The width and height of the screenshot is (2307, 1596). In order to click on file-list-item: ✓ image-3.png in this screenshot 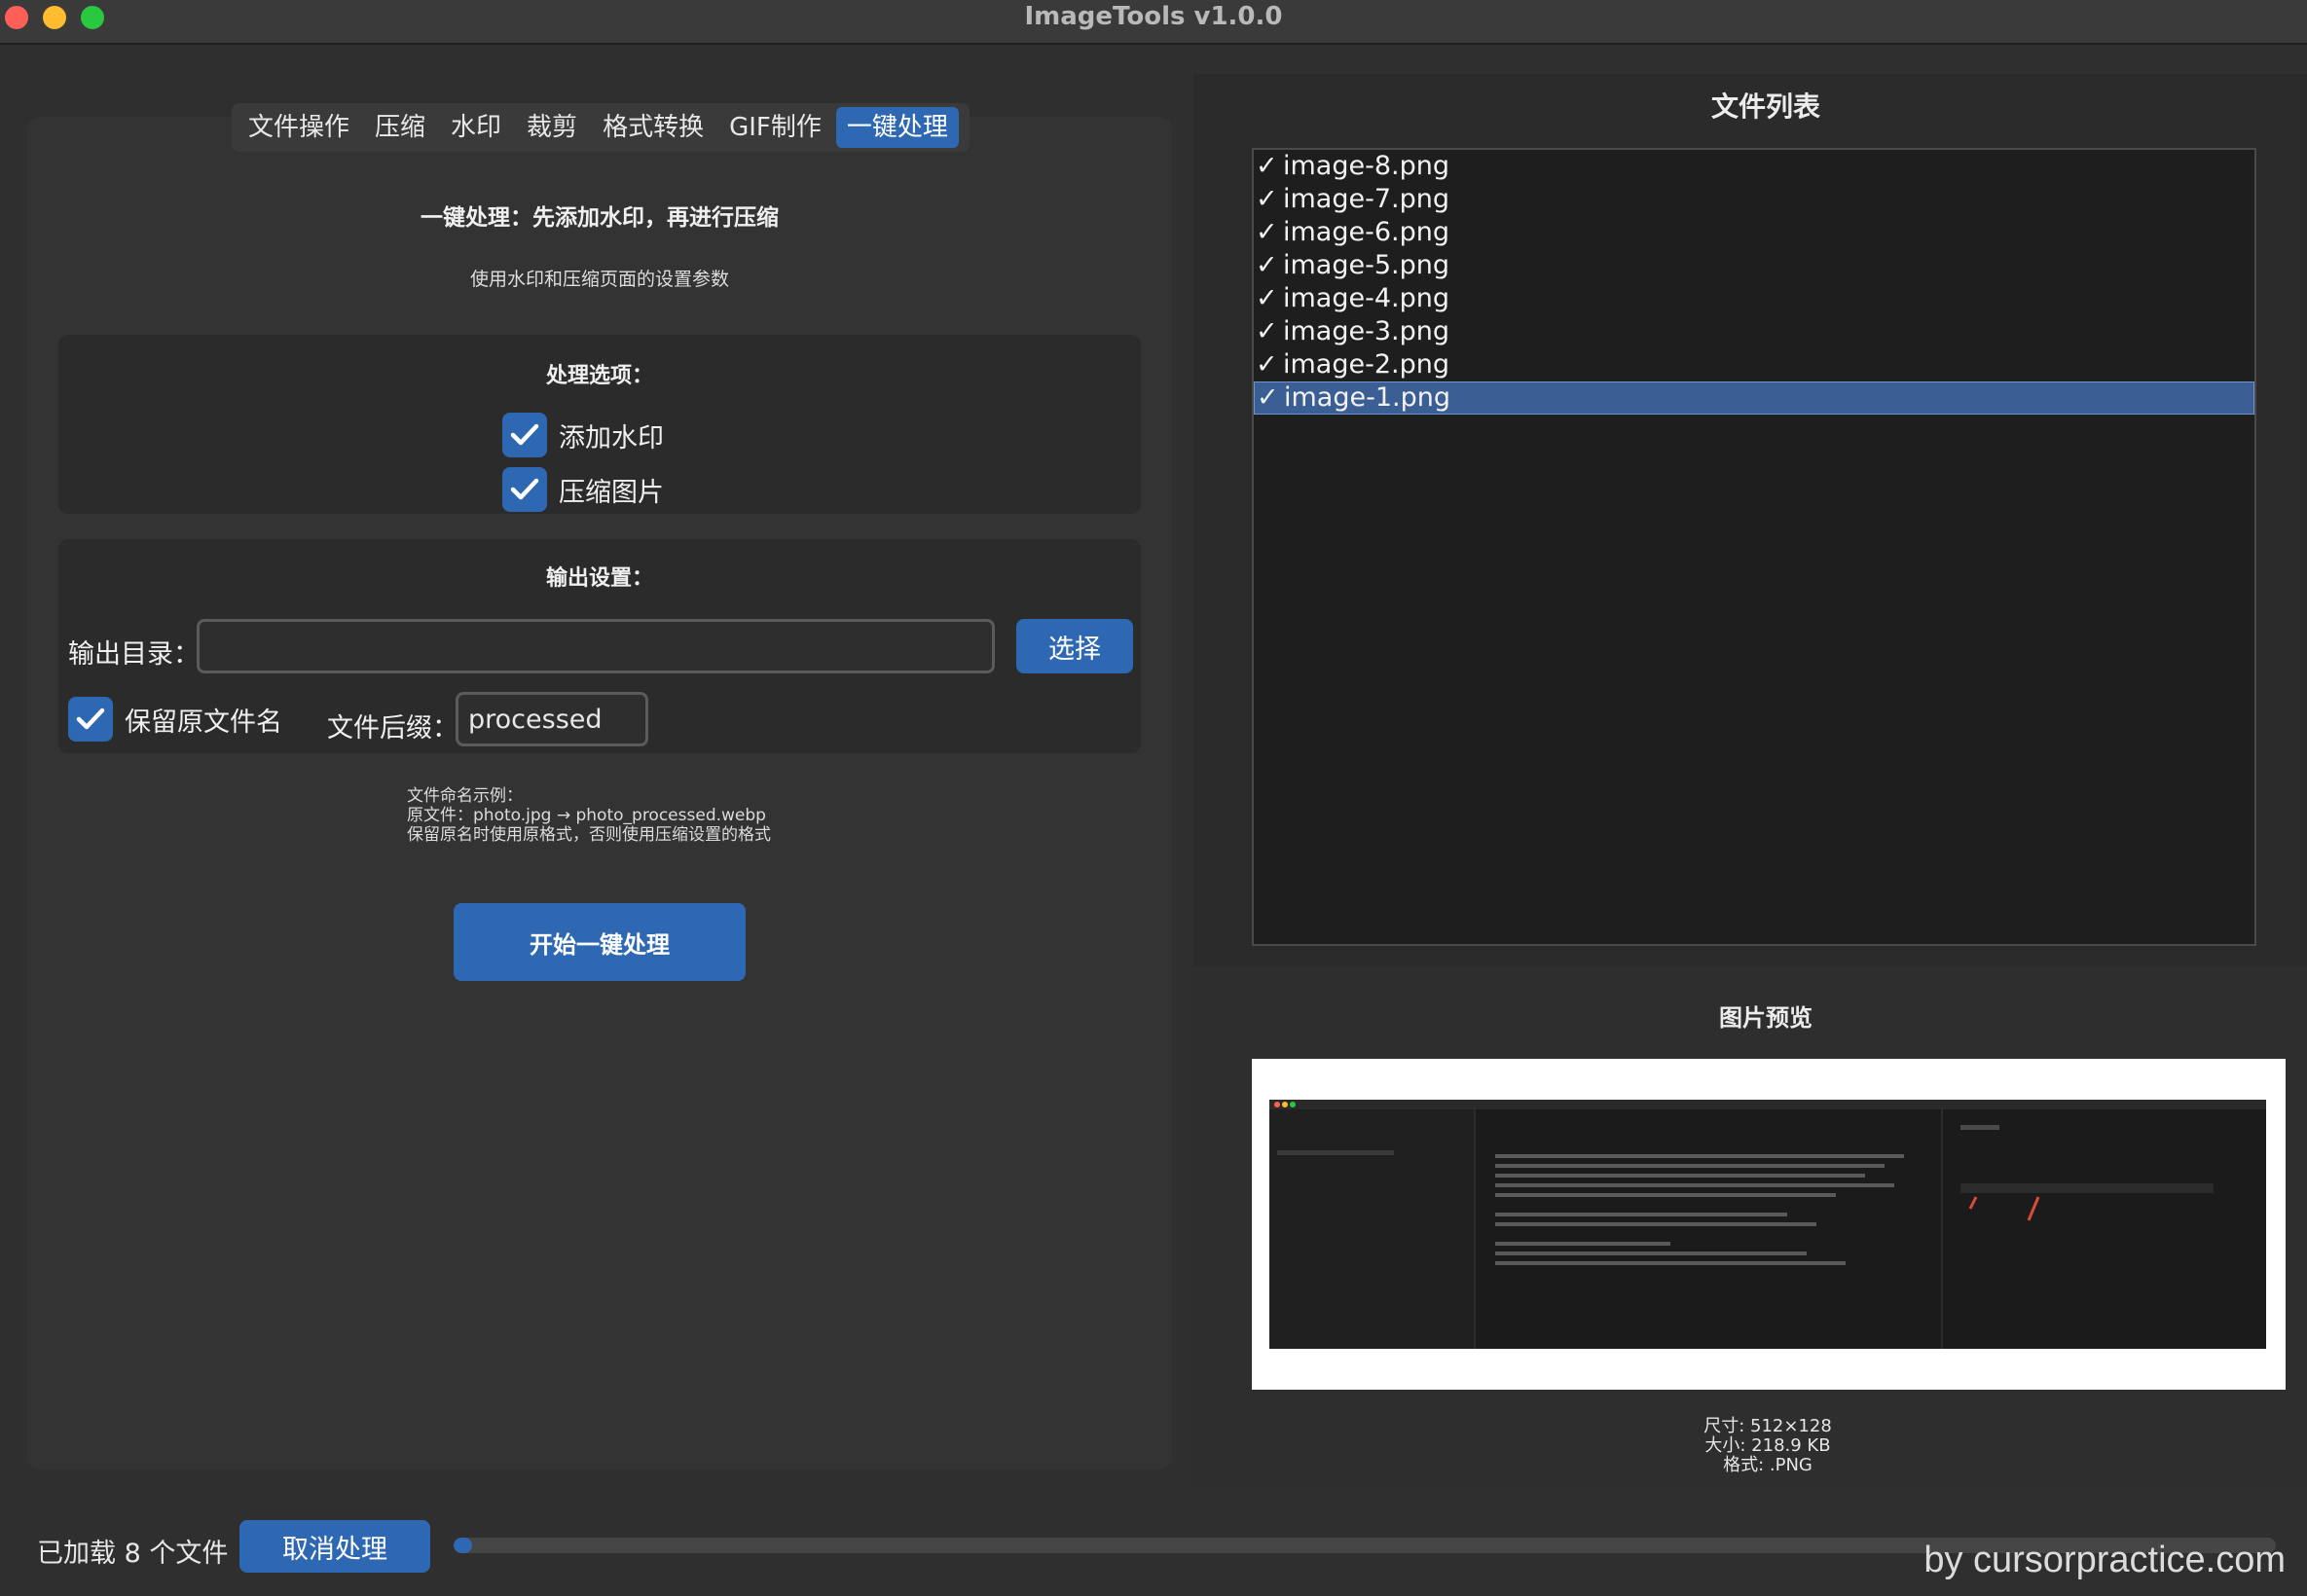, I will do `click(1754, 331)`.